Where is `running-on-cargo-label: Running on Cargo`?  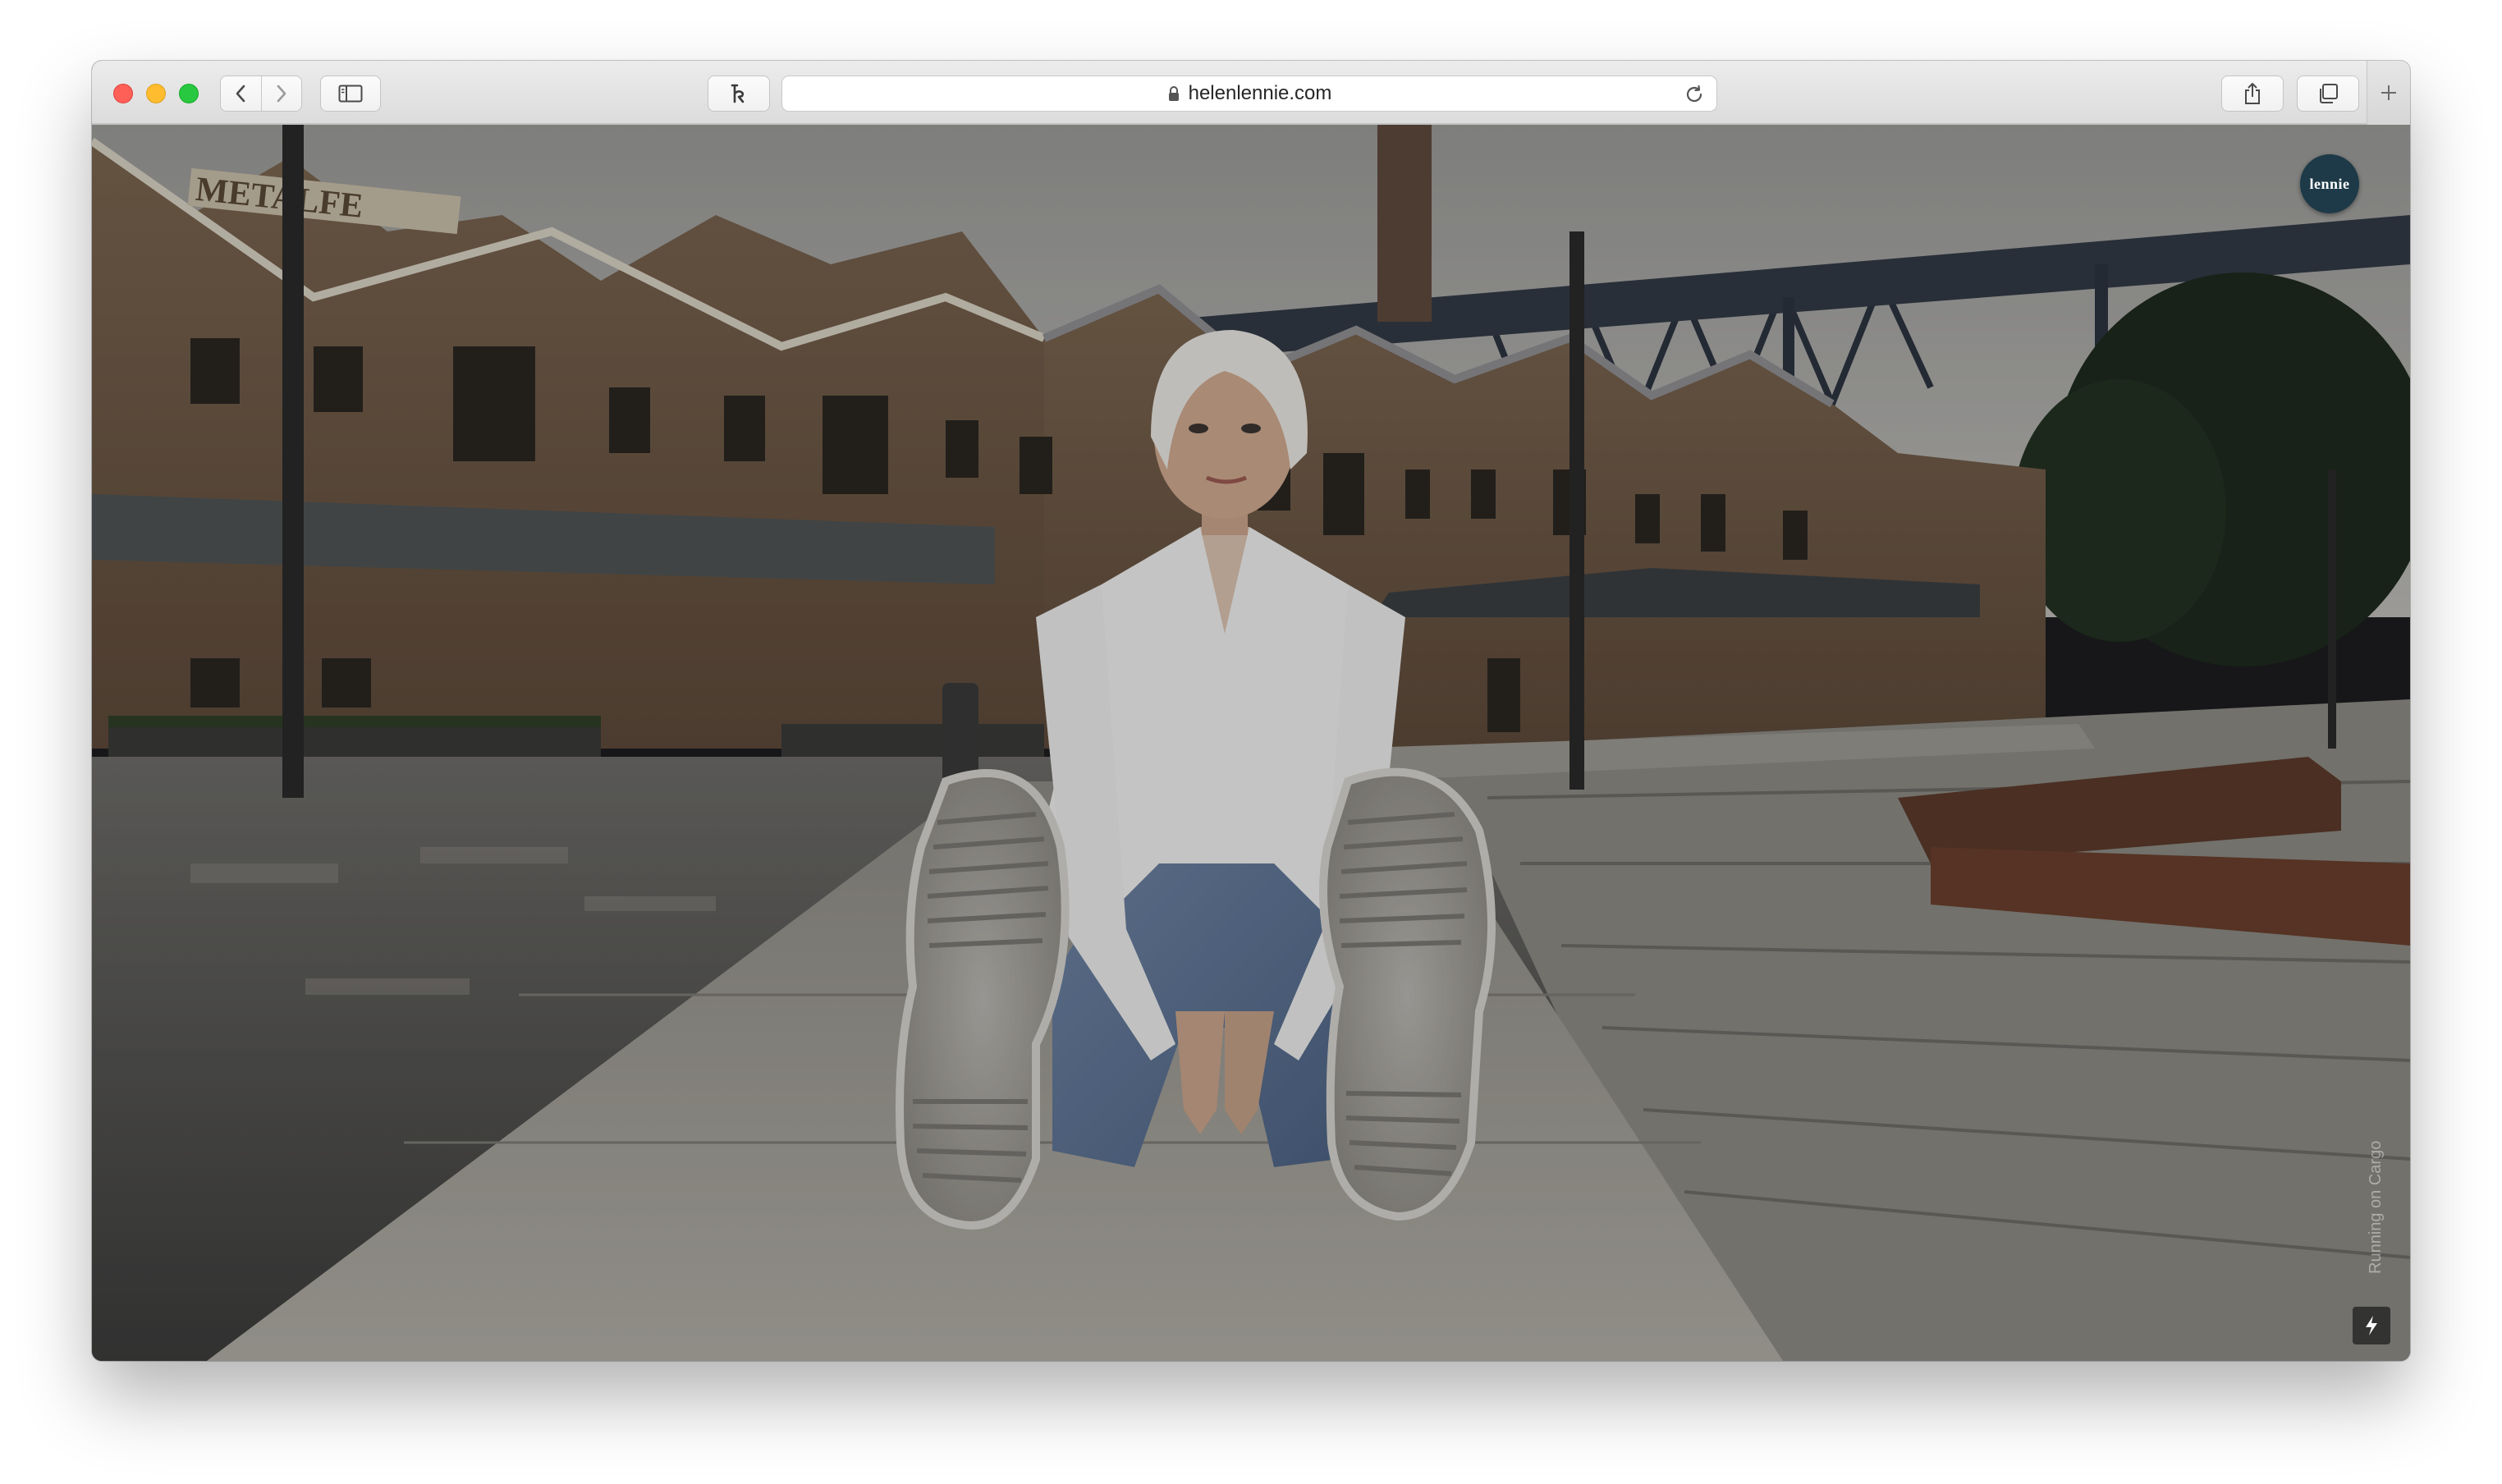 running-on-cargo-label: Running on Cargo is located at coordinates (2376, 1207).